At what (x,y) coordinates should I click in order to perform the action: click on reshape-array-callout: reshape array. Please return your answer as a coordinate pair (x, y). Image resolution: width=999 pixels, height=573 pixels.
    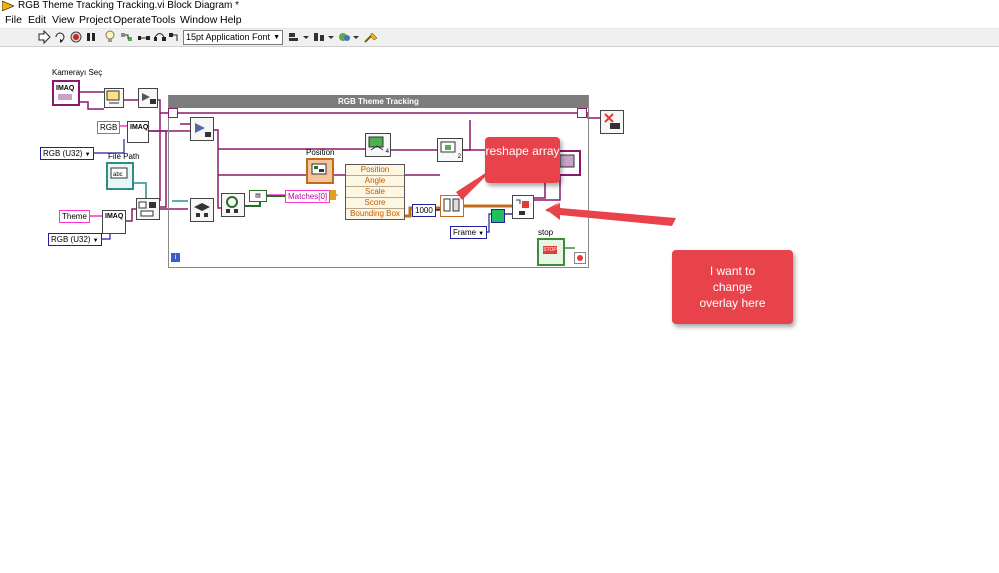
    Looking at the image, I should click on (522, 160).